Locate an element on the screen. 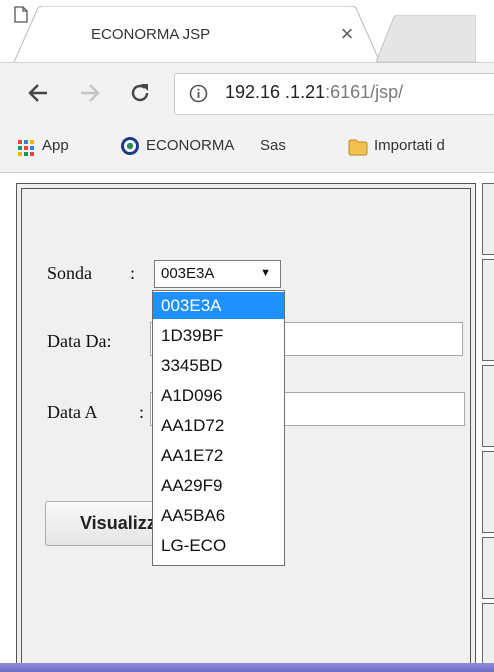 This screenshot has height=672, width=494. forward-arrow-icon is located at coordinates (90, 93).